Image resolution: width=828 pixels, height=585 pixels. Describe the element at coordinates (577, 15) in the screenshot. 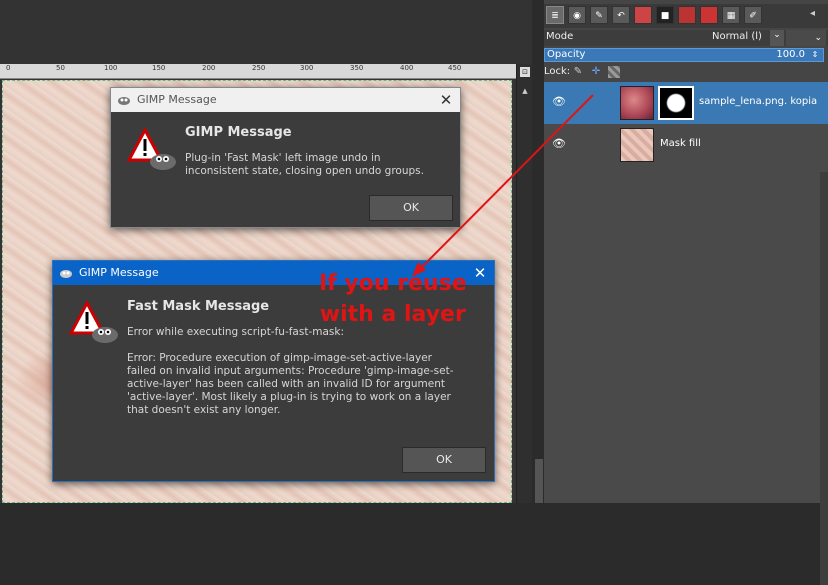

I see `channels-tab-icon: ◉` at that location.